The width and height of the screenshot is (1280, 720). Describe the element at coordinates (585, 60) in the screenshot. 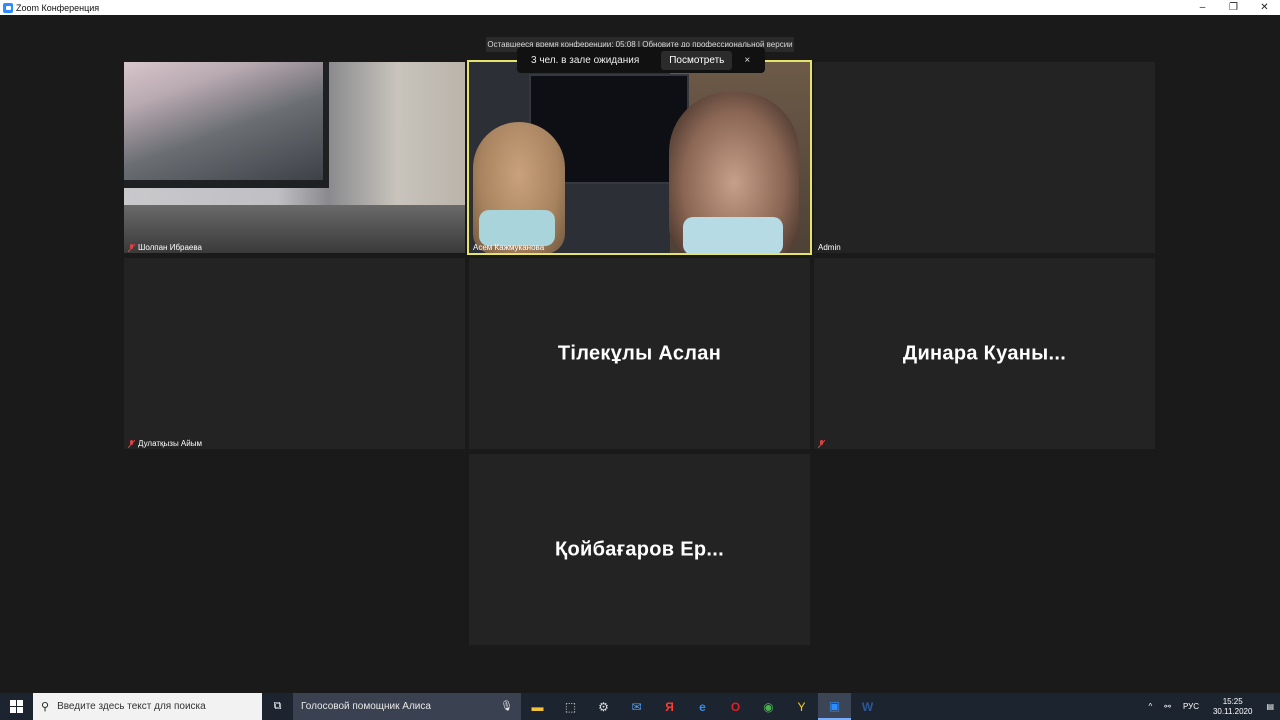

I see `waiting-room-text: 3 чел. в зале ожидания` at that location.